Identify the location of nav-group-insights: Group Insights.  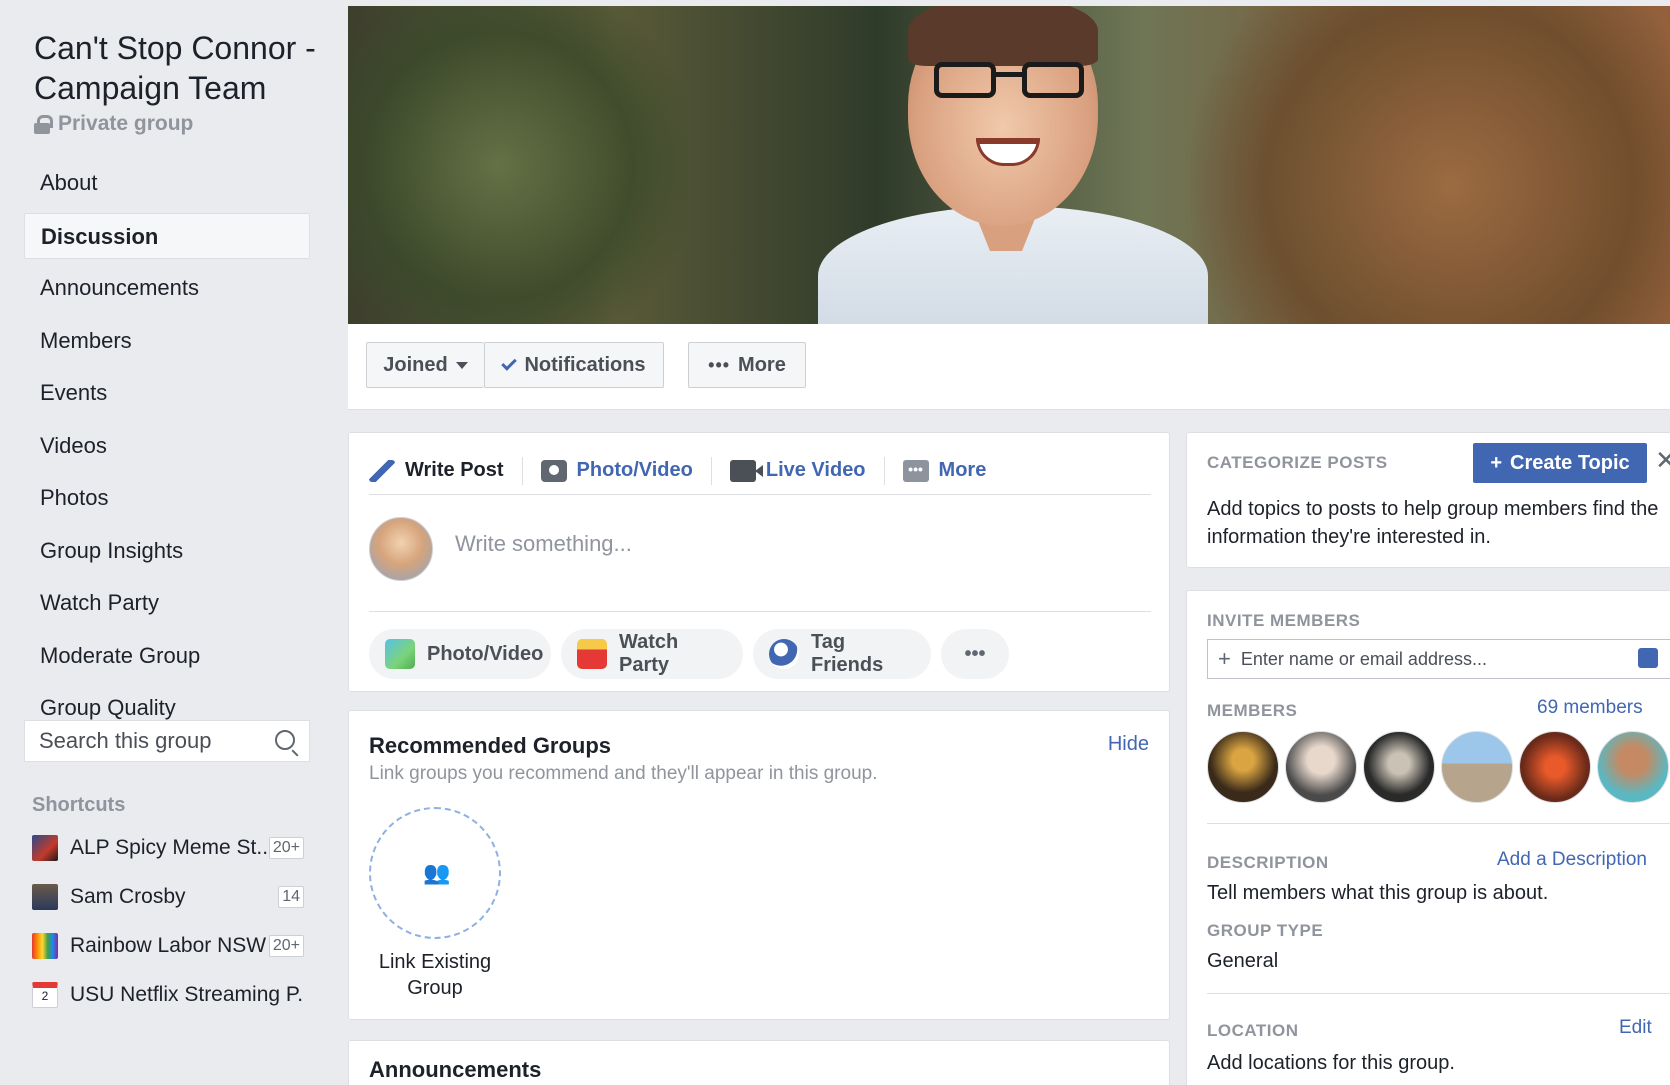
(167, 551).